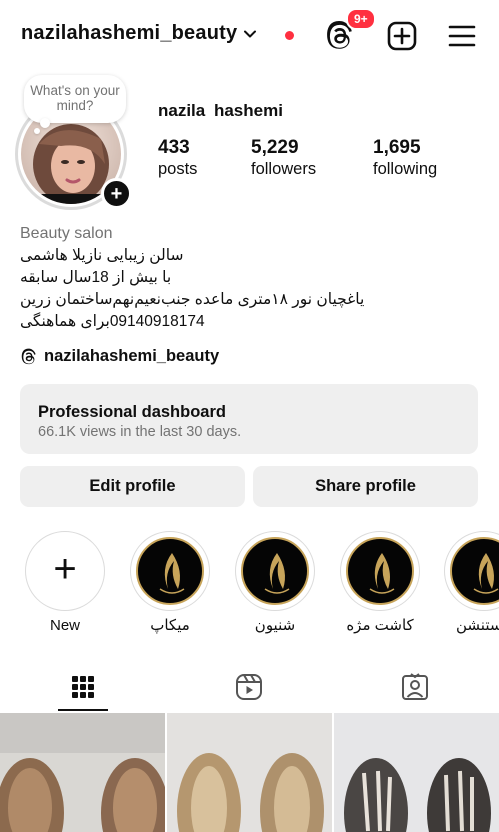  I want to click on share-profile-button: Share profile, so click(365, 486).